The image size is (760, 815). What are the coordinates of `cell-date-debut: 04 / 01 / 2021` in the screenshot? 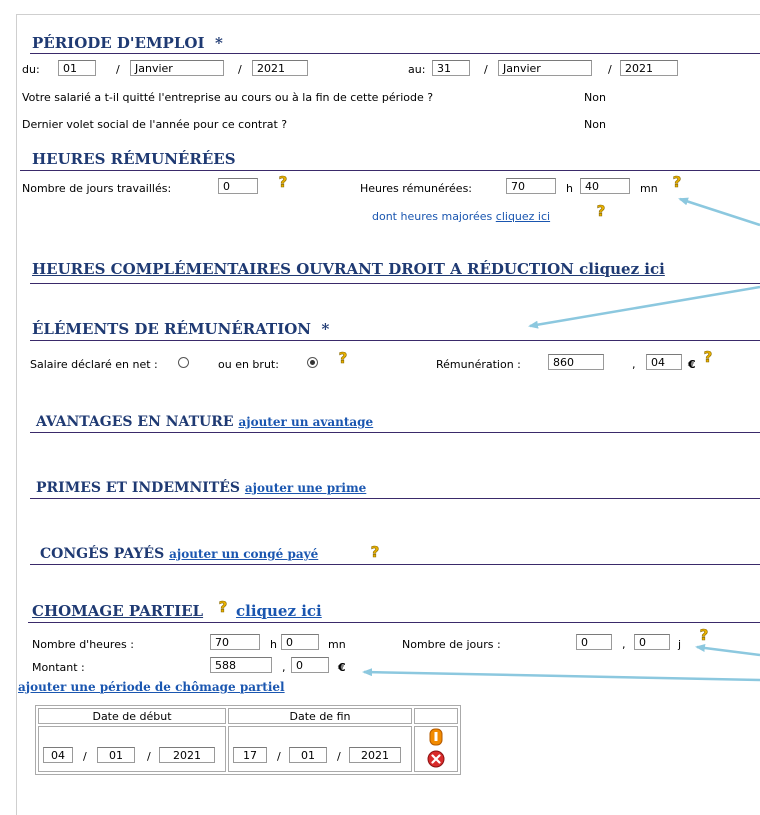 It's located at (132, 749).